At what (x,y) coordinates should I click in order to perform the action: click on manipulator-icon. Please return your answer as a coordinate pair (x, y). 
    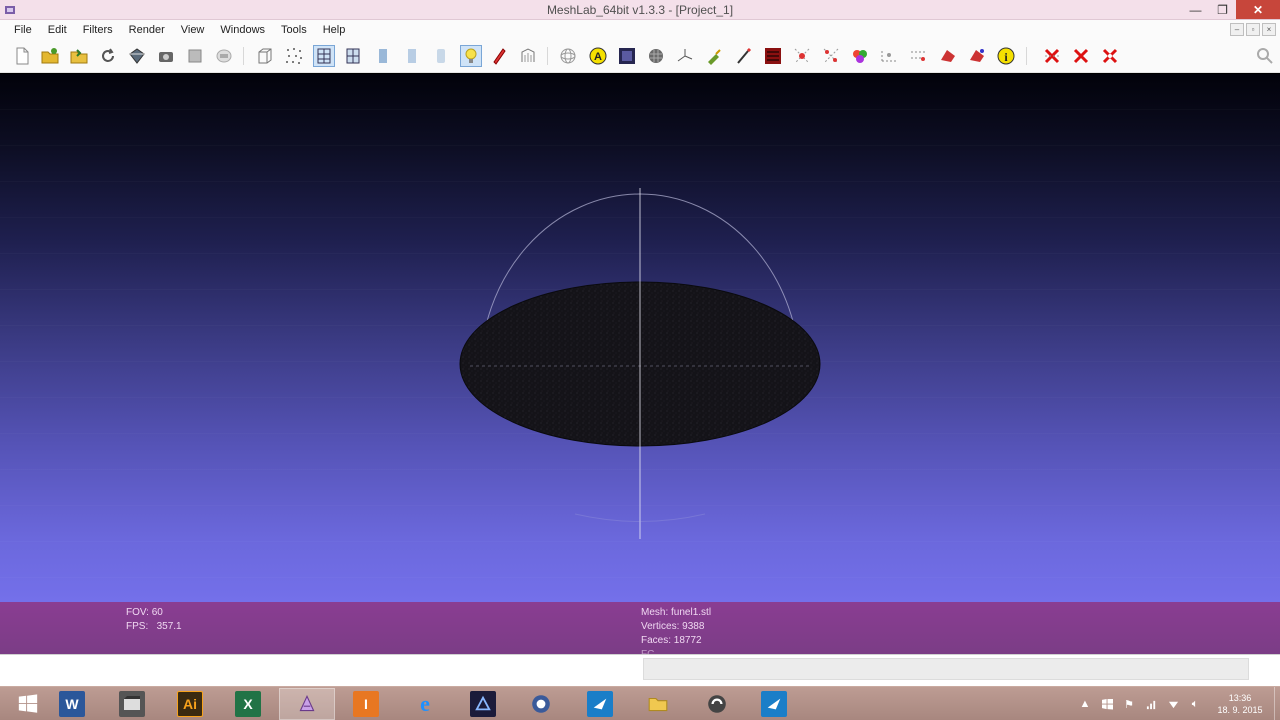
    Looking at the image, I should click on (948, 56).